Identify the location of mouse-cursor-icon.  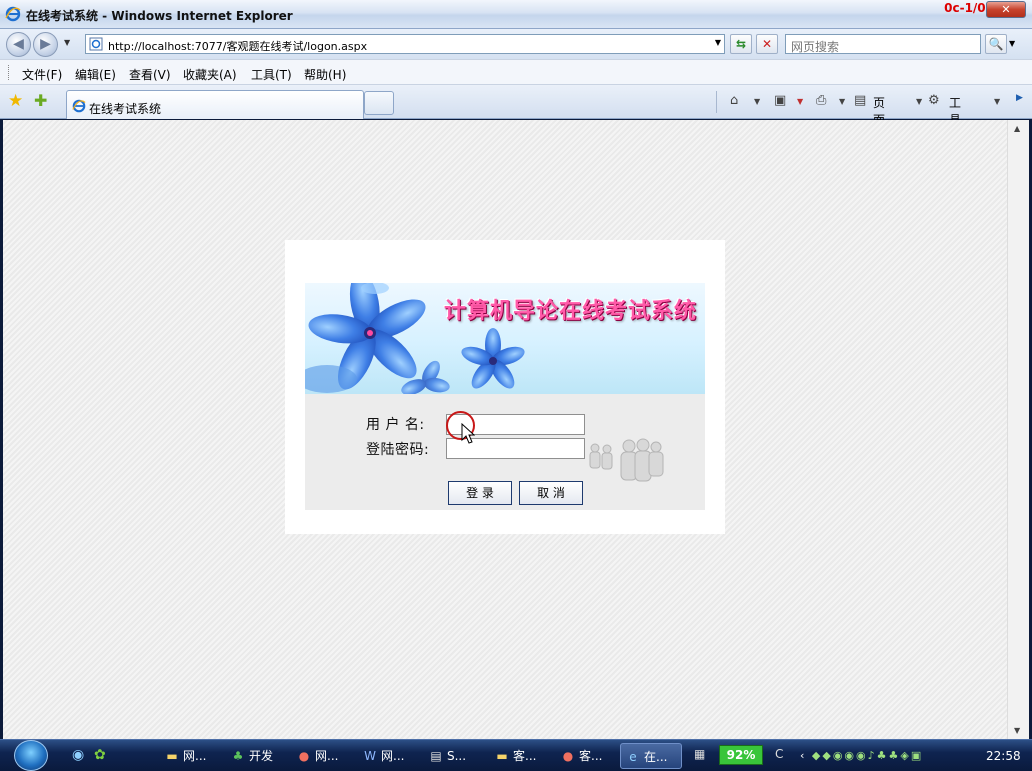
(468, 433).